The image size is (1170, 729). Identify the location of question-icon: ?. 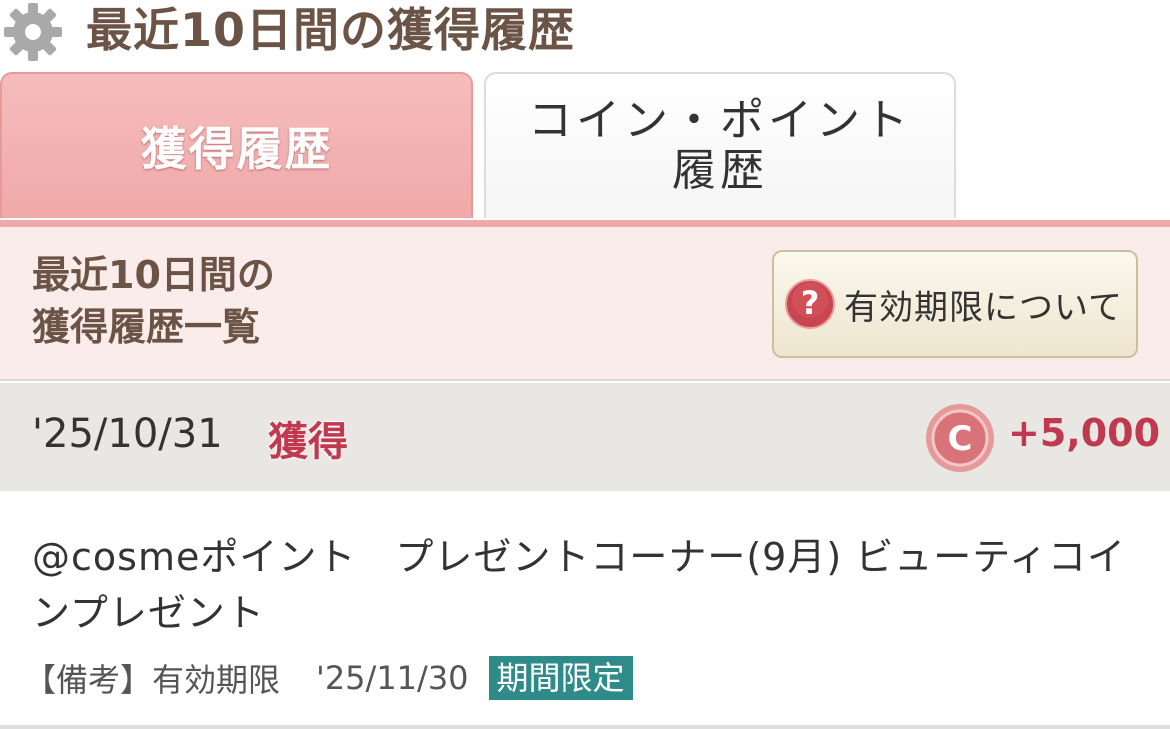
(810, 304).